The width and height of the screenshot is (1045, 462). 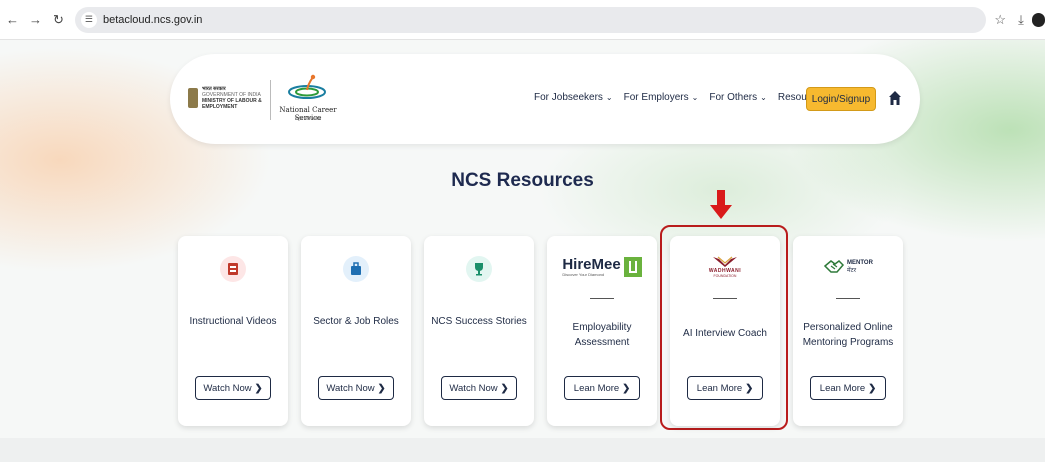 I want to click on wadhwani-logo: WADHWANI FOUNDATION, so click(x=725, y=267).